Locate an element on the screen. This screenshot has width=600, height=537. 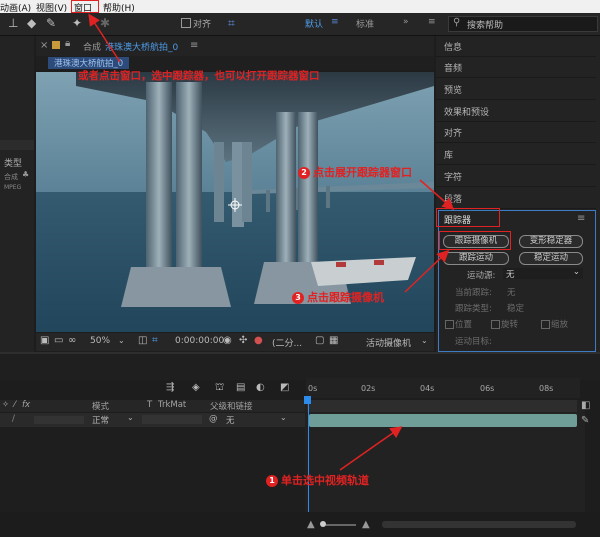
transparency-grid-icon: ▦ is located at coordinates (333, 340).